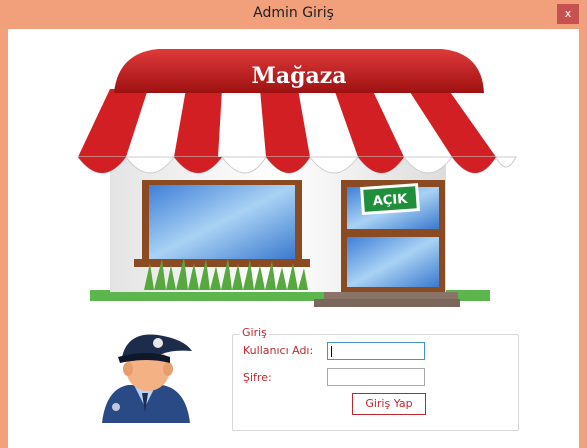 Image resolution: width=587 pixels, height=448 pixels. I want to click on shop-sign-text: Mağaza, so click(299, 76).